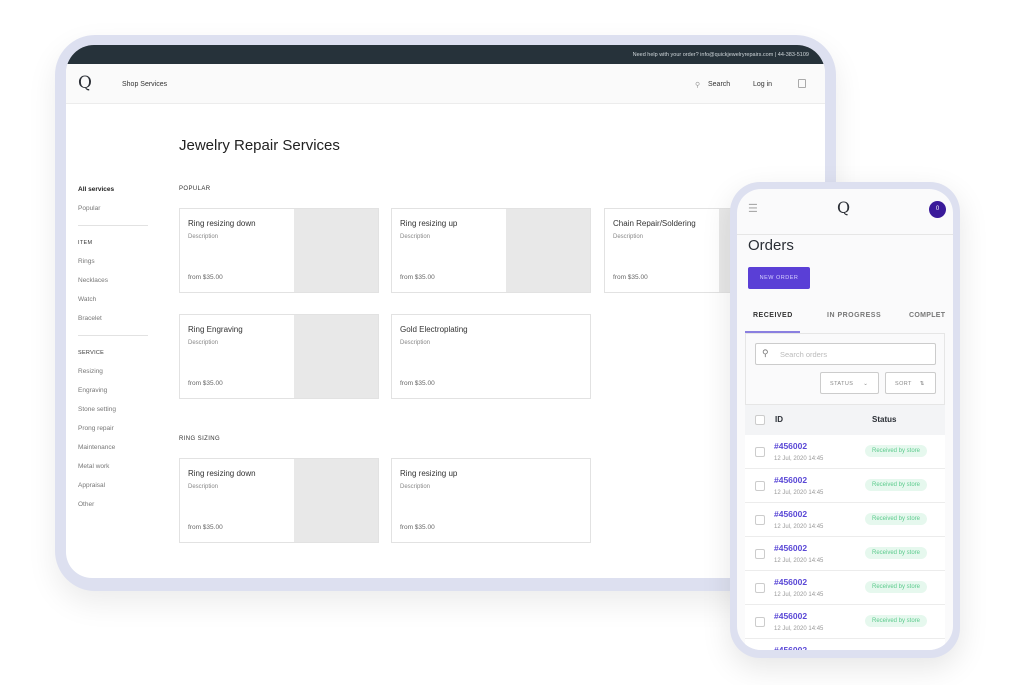  I want to click on menu-icon: ☰, so click(753, 208).